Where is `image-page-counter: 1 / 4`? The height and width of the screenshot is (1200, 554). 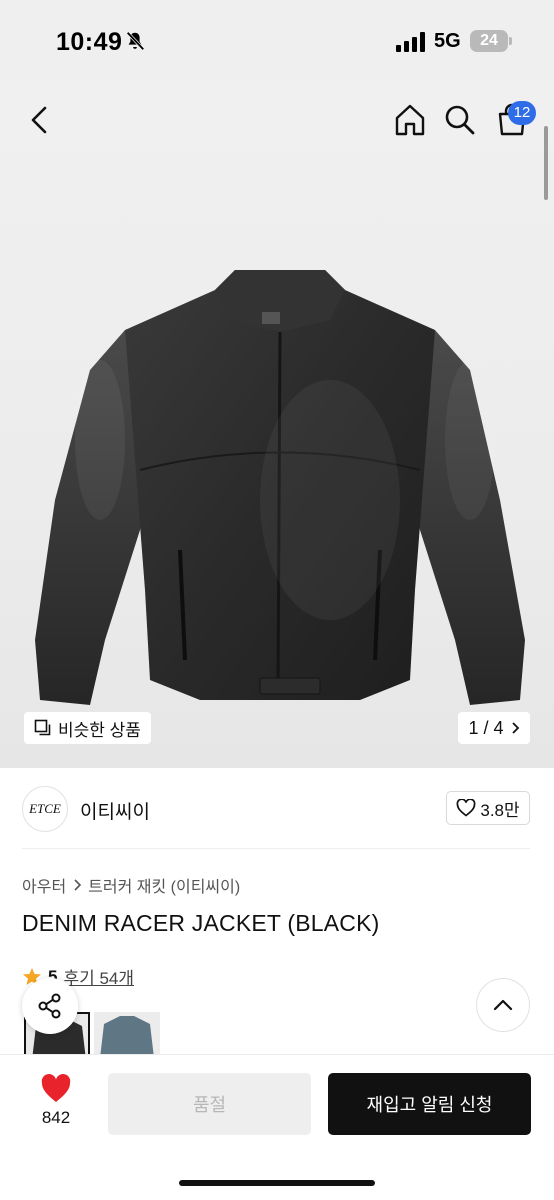 image-page-counter: 1 / 4 is located at coordinates (494, 728).